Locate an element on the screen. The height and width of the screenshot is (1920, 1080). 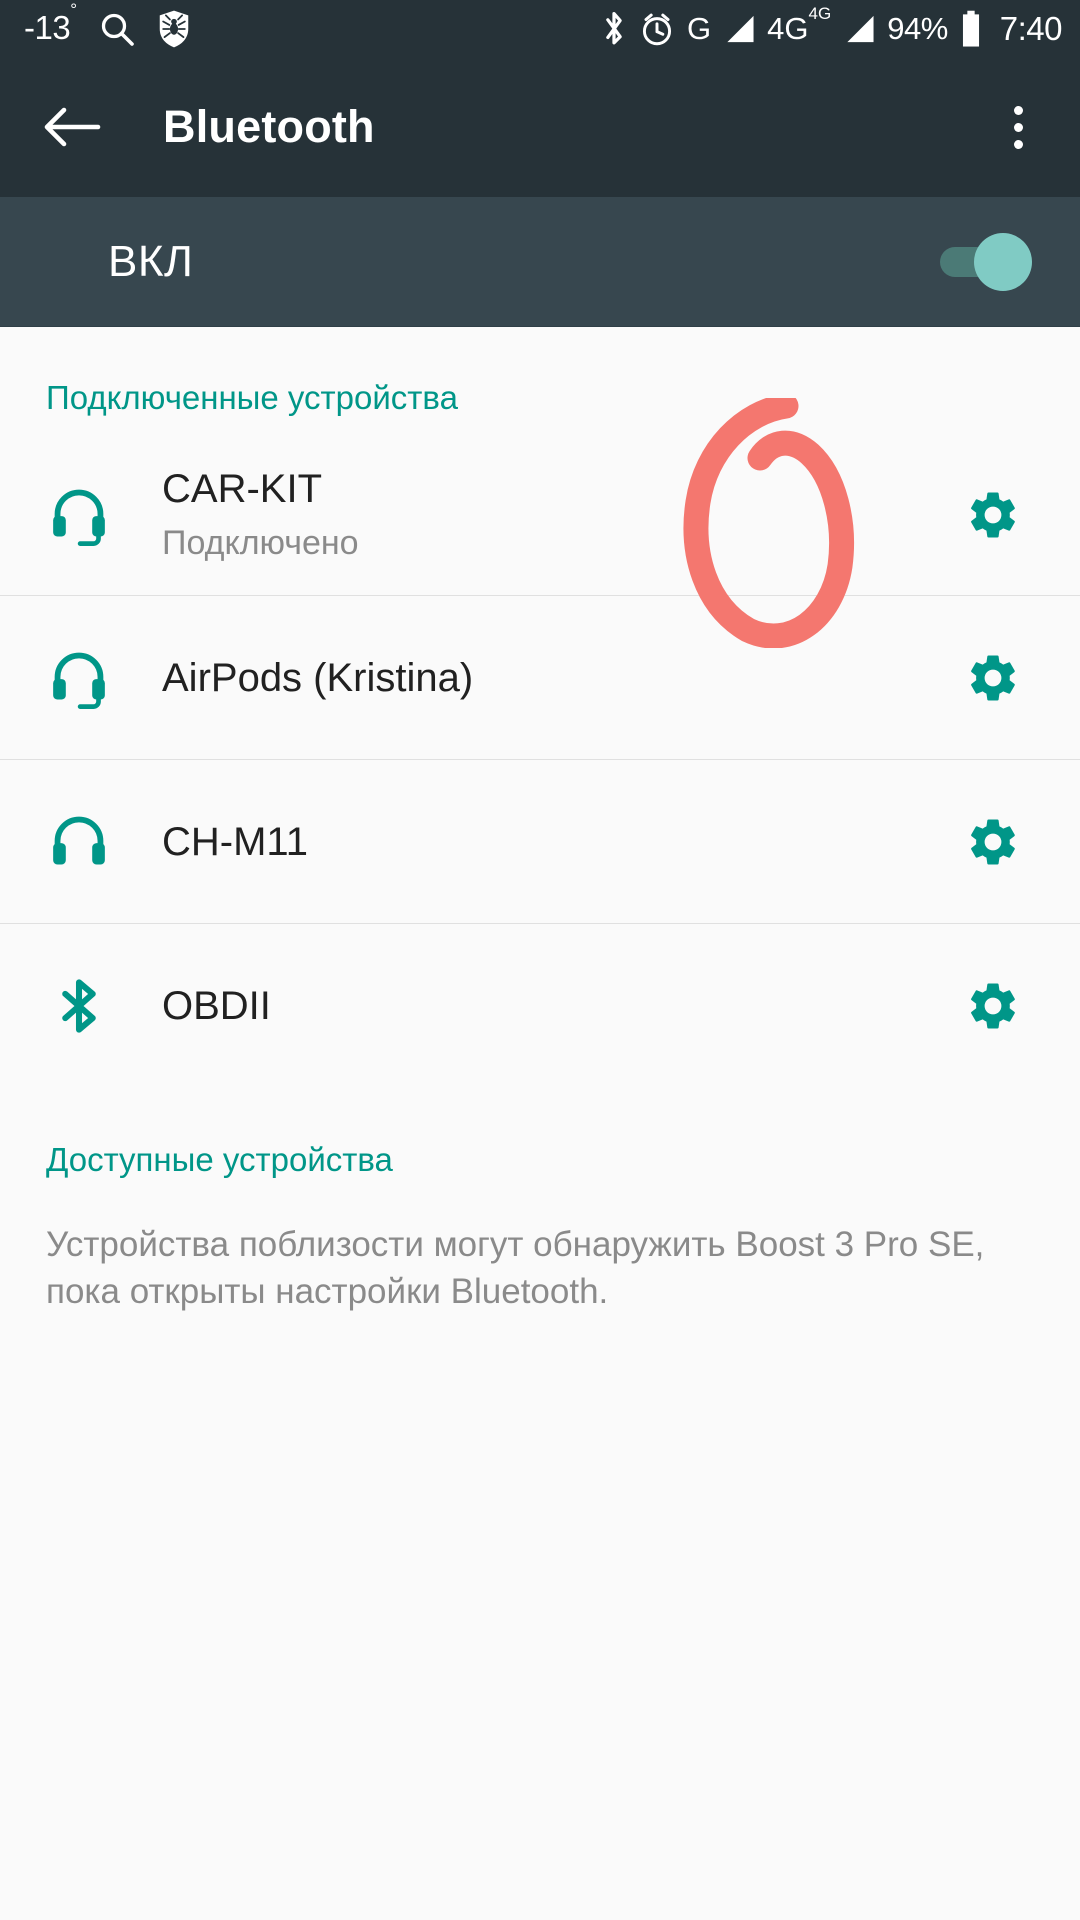
network-type-2: 4G4G is located at coordinates (799, 24).